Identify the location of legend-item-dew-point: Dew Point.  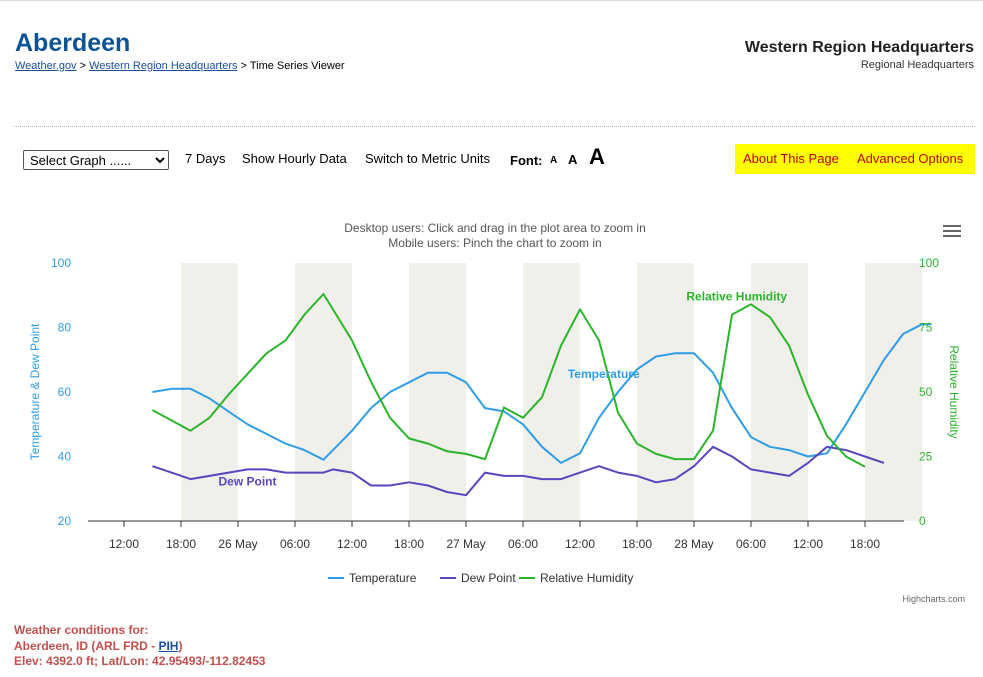
(478, 578).